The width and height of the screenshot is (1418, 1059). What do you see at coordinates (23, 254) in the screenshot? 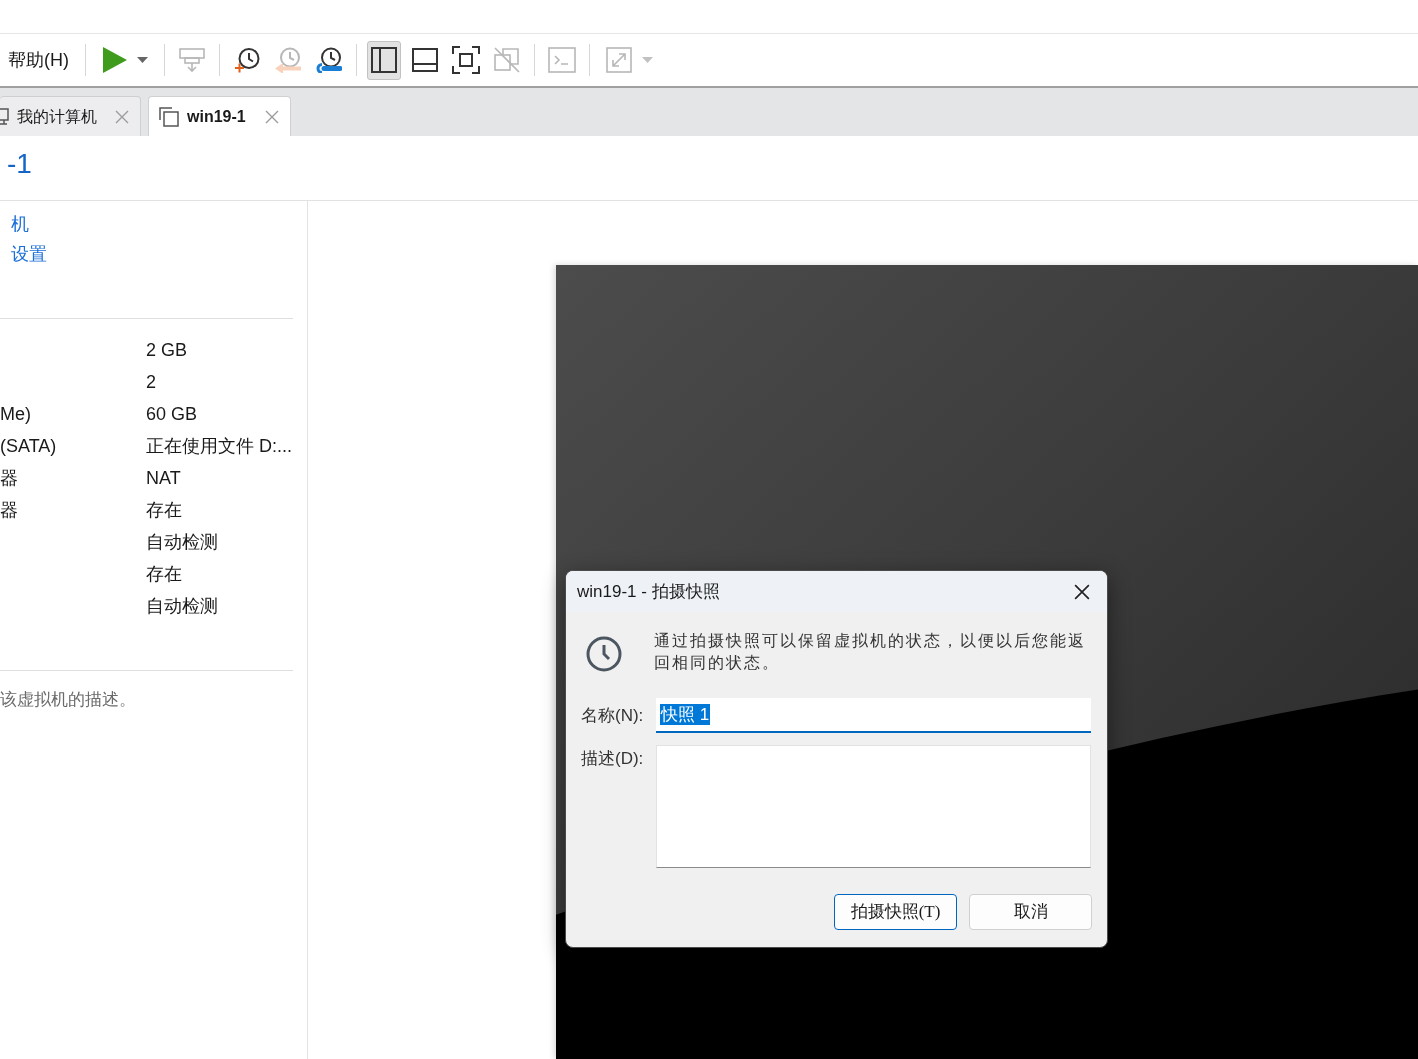
I see `action-link: 设置` at bounding box center [23, 254].